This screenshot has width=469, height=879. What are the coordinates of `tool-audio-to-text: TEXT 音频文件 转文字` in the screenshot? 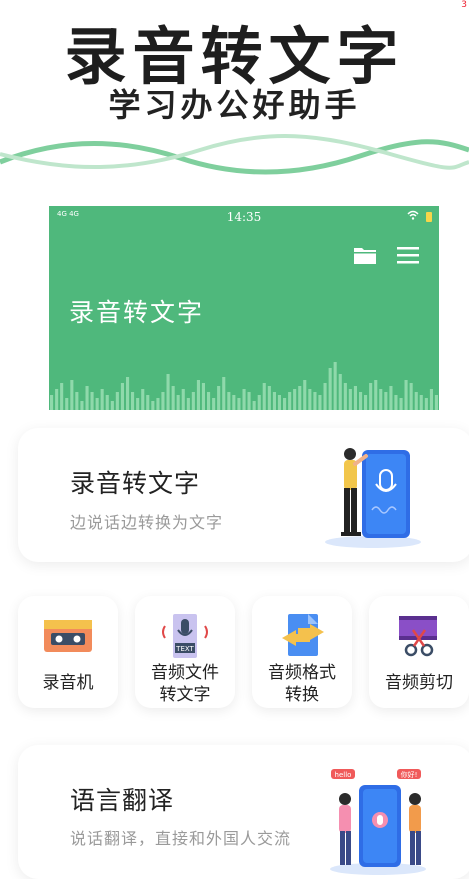 It's located at (185, 652).